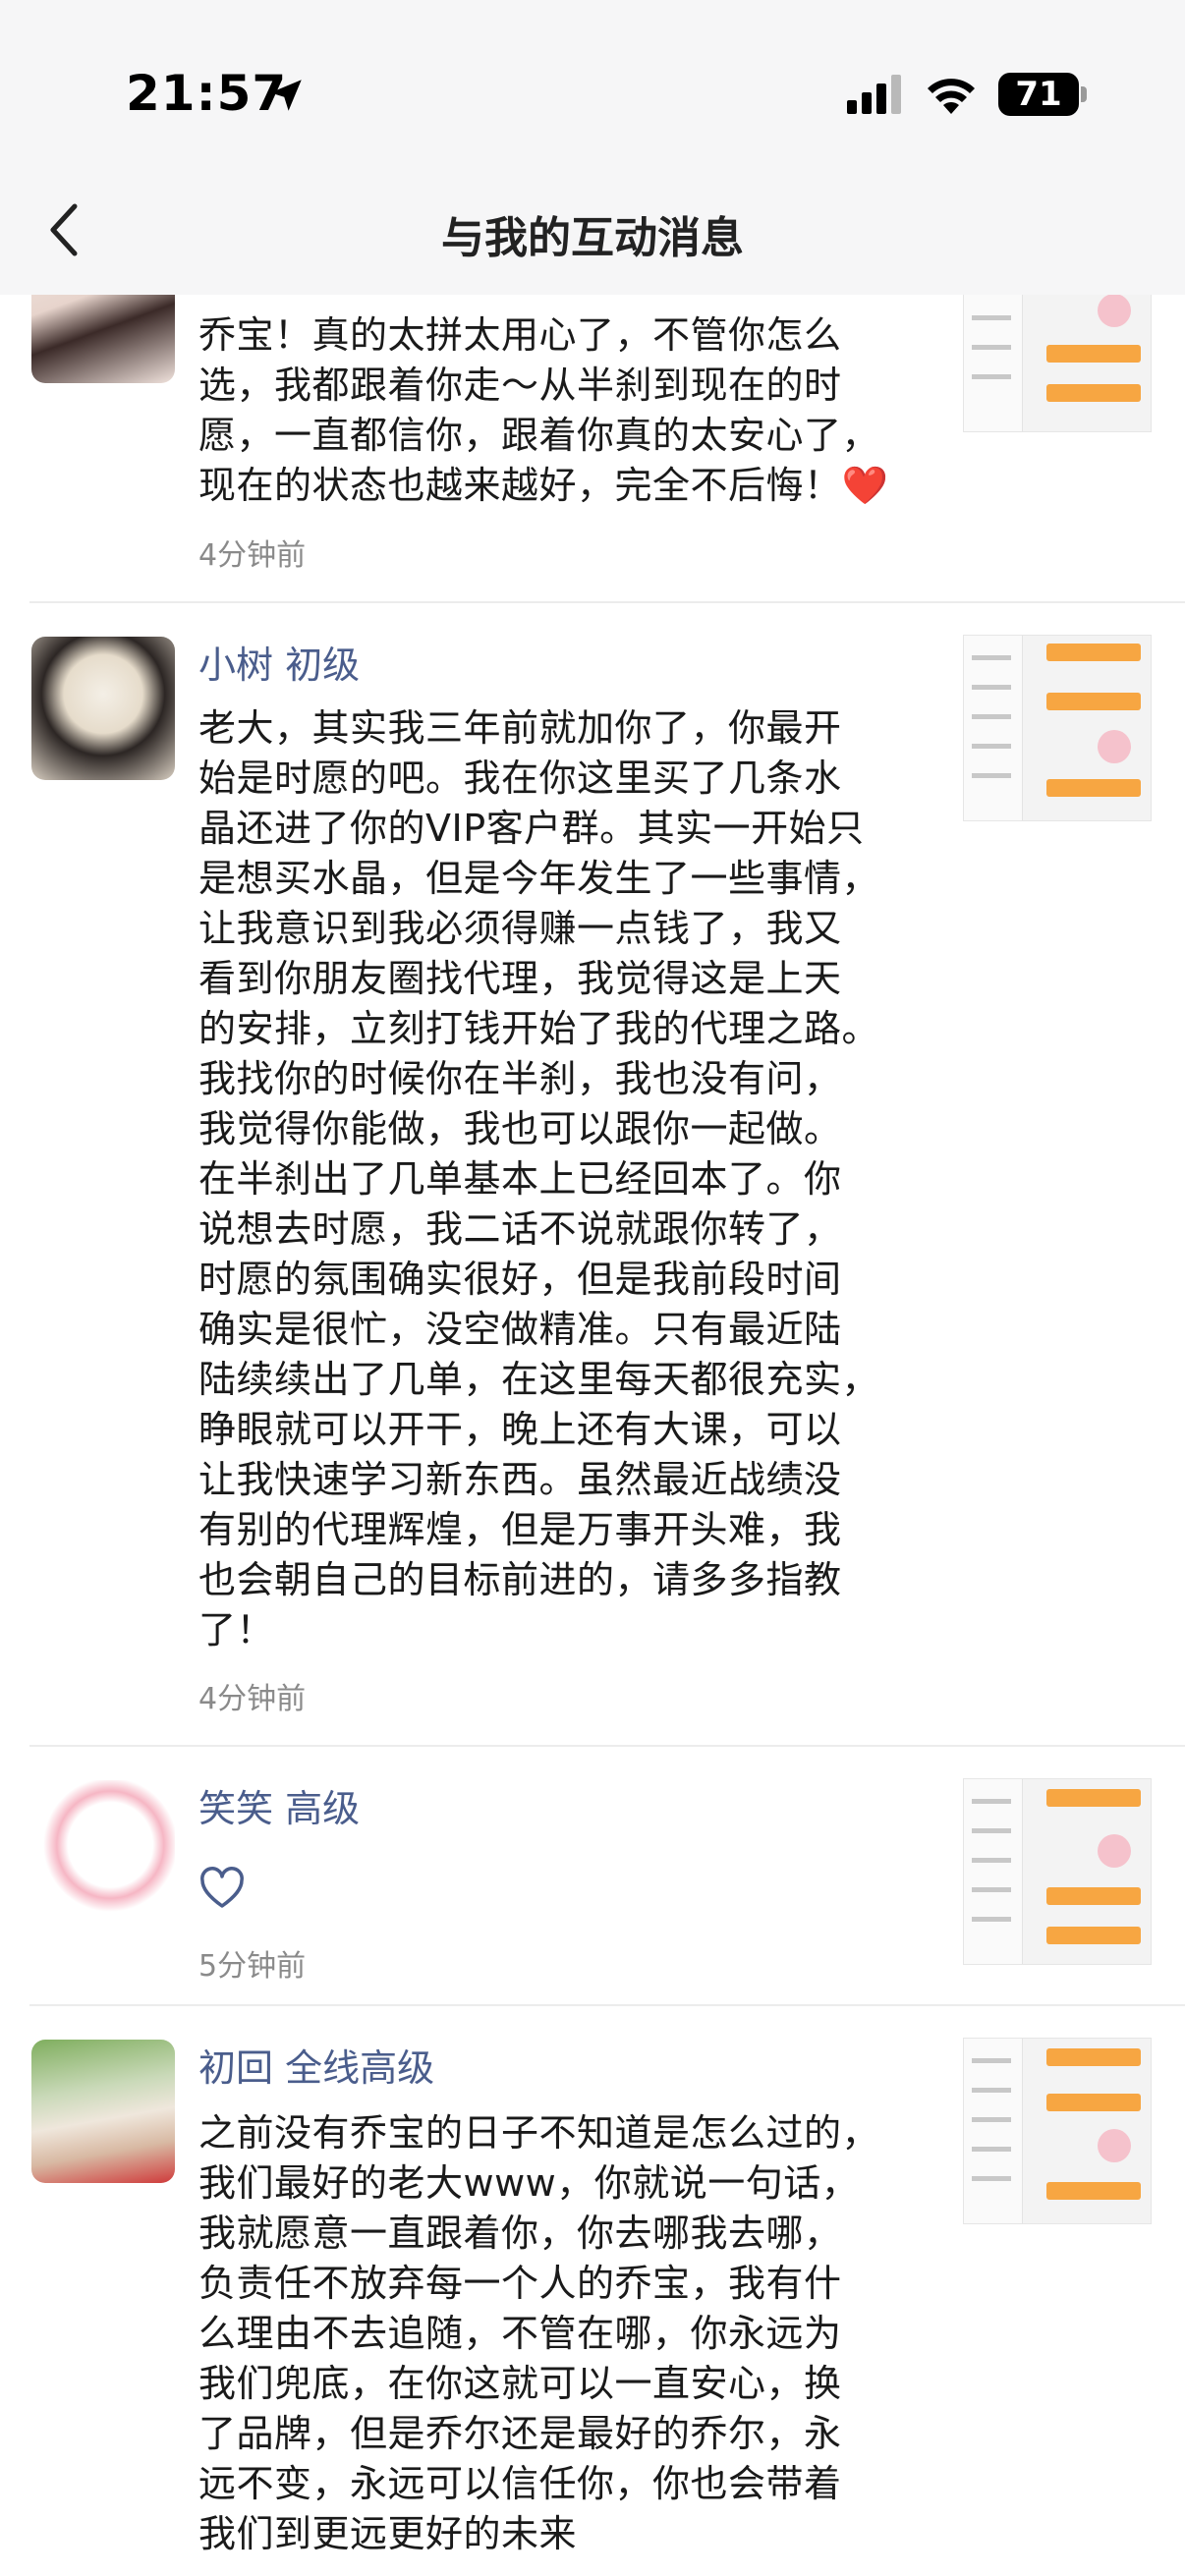  Describe the element at coordinates (520, 485) in the screenshot. I see `comment-line-text: 现在的状态也越来越好，完全不后悔！` at that location.